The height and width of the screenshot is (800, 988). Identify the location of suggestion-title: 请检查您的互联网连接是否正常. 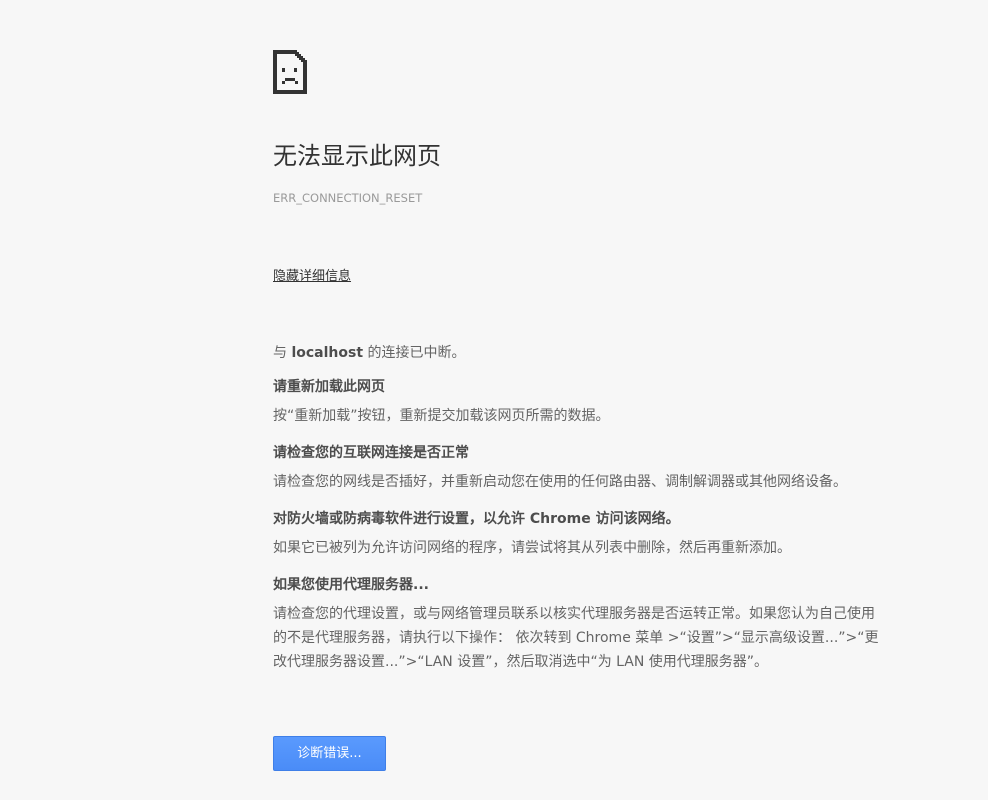
(371, 453).